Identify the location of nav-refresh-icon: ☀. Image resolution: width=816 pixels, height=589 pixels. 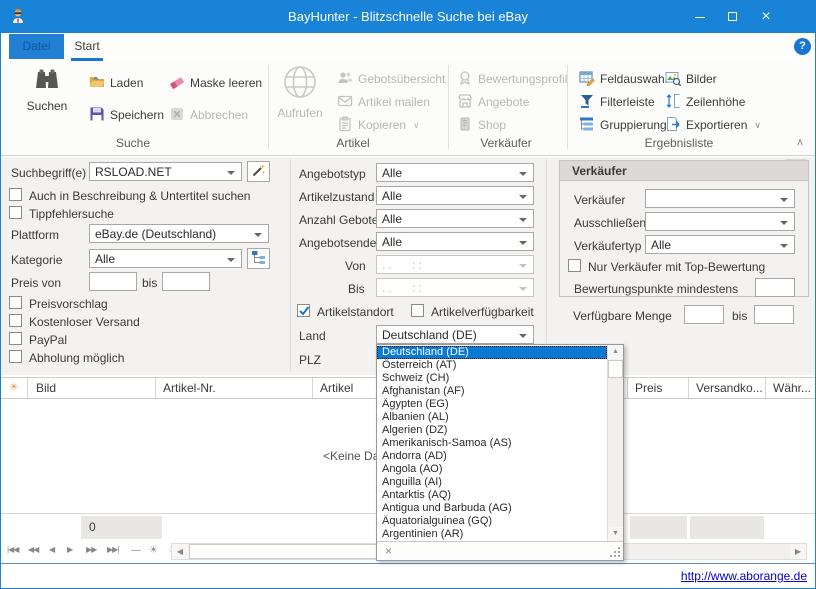
(153, 550).